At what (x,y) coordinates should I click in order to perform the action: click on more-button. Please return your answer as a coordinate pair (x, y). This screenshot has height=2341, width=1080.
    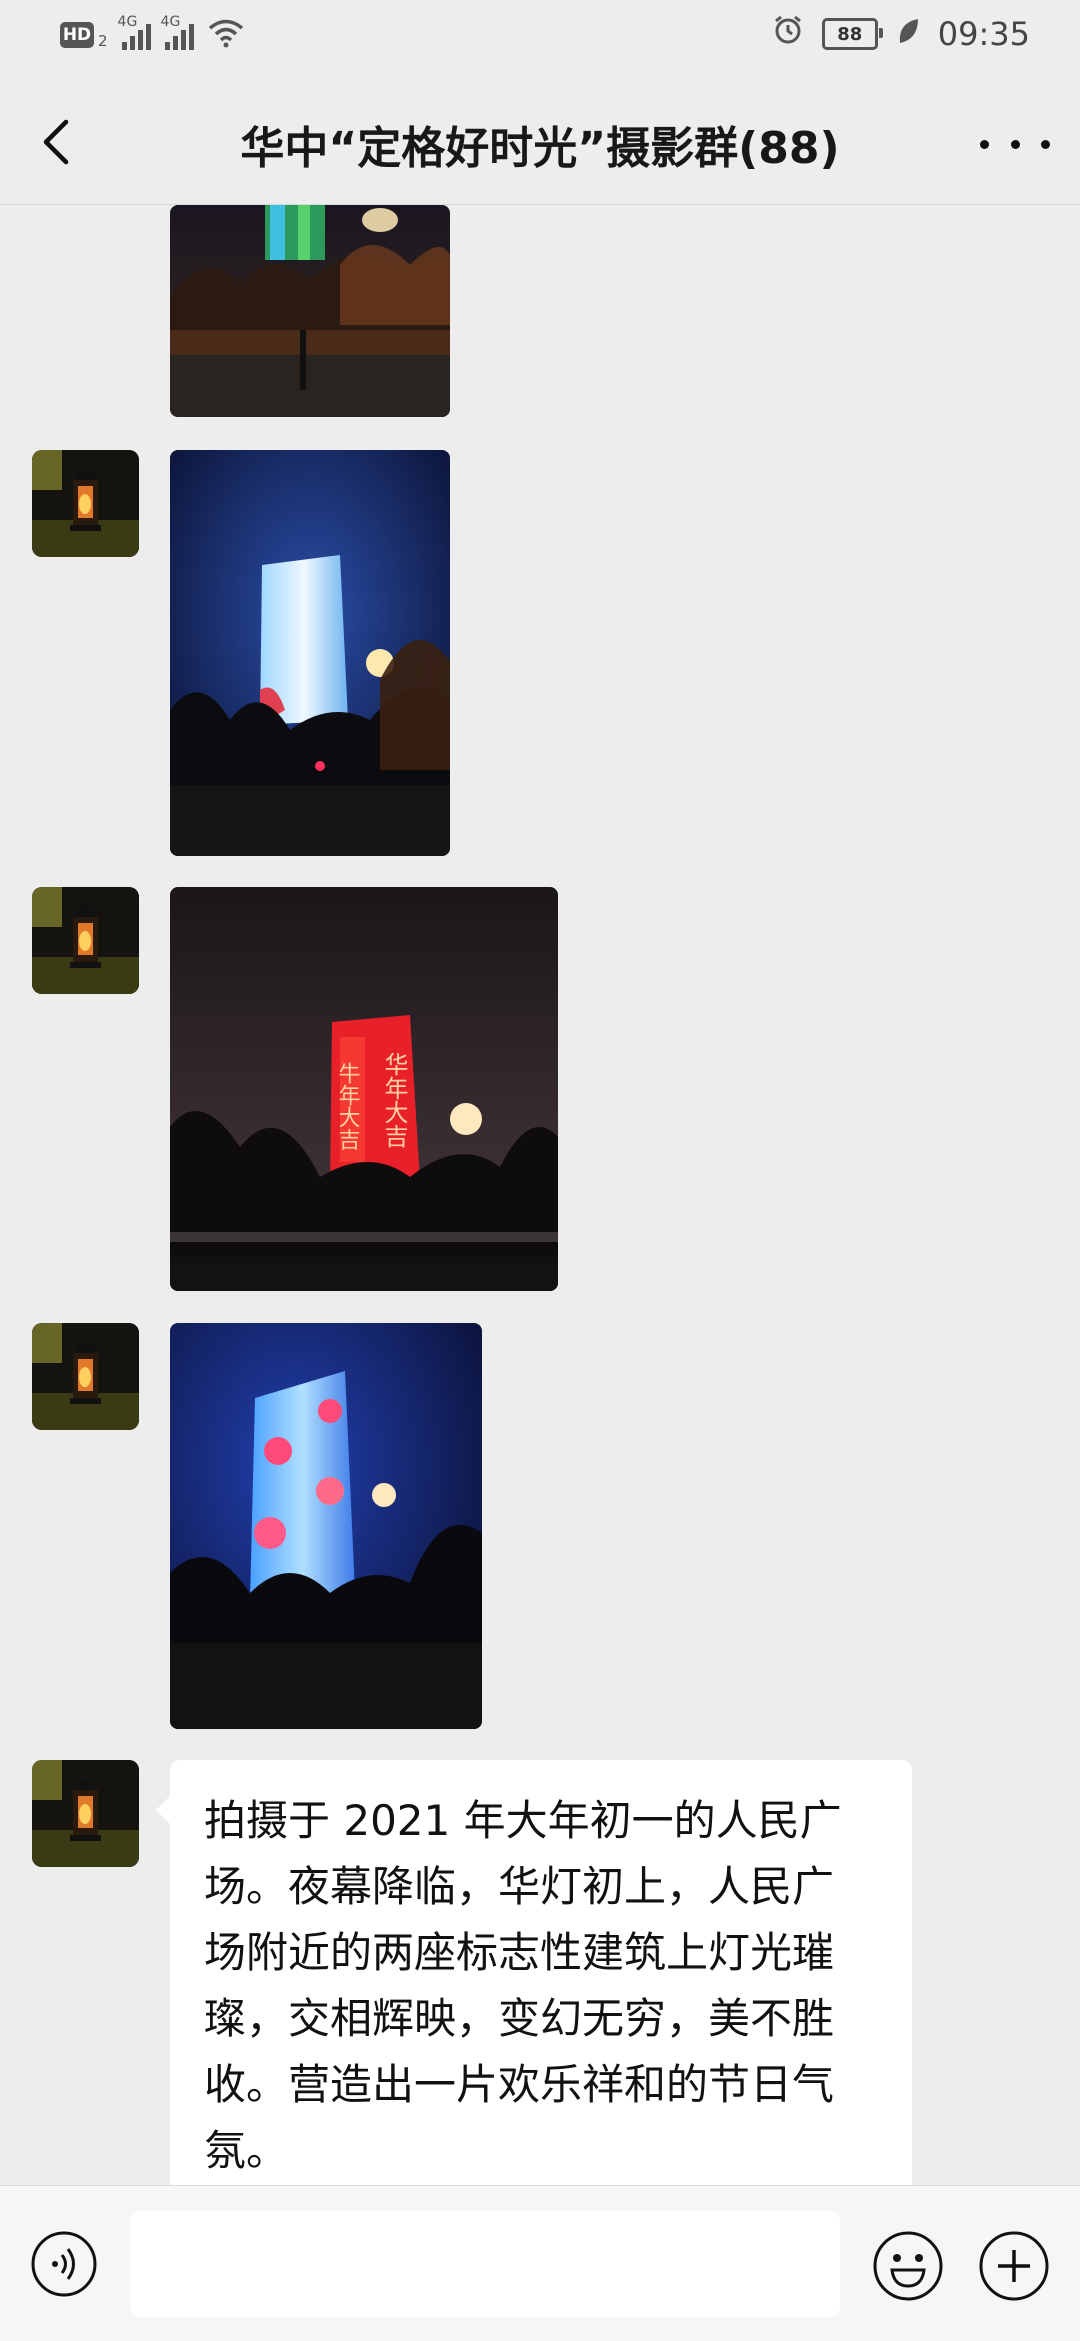
    Looking at the image, I should click on (1015, 144).